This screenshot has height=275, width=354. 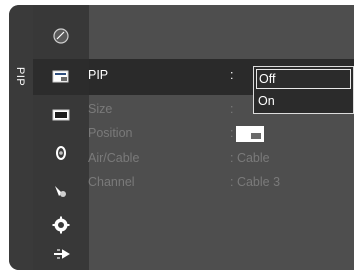 I want to click on pip-icon, so click(x=61, y=77).